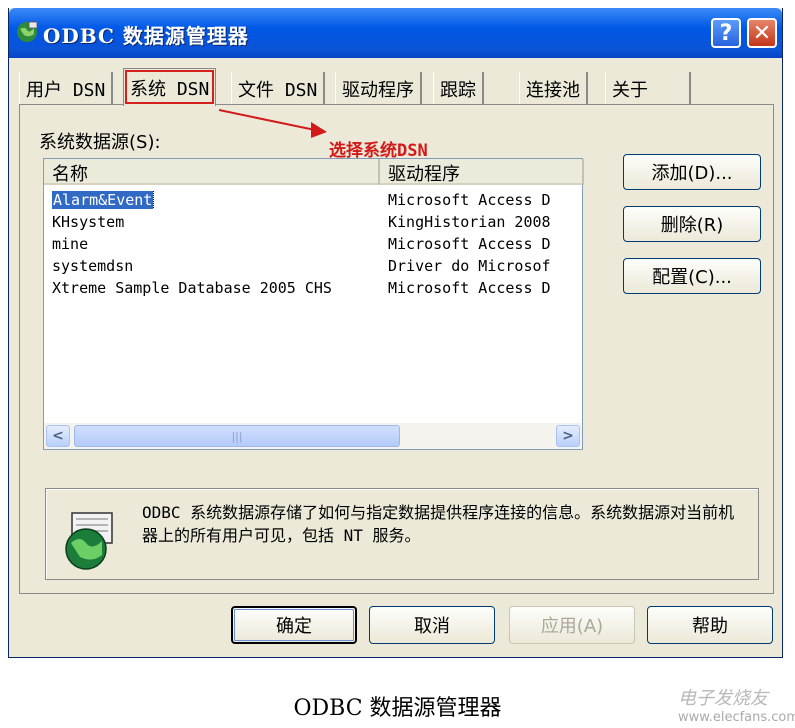 The height and width of the screenshot is (728, 795). Describe the element at coordinates (469, 222) in the screenshot. I see `dsn-driver: KingHistorian 2008` at that location.